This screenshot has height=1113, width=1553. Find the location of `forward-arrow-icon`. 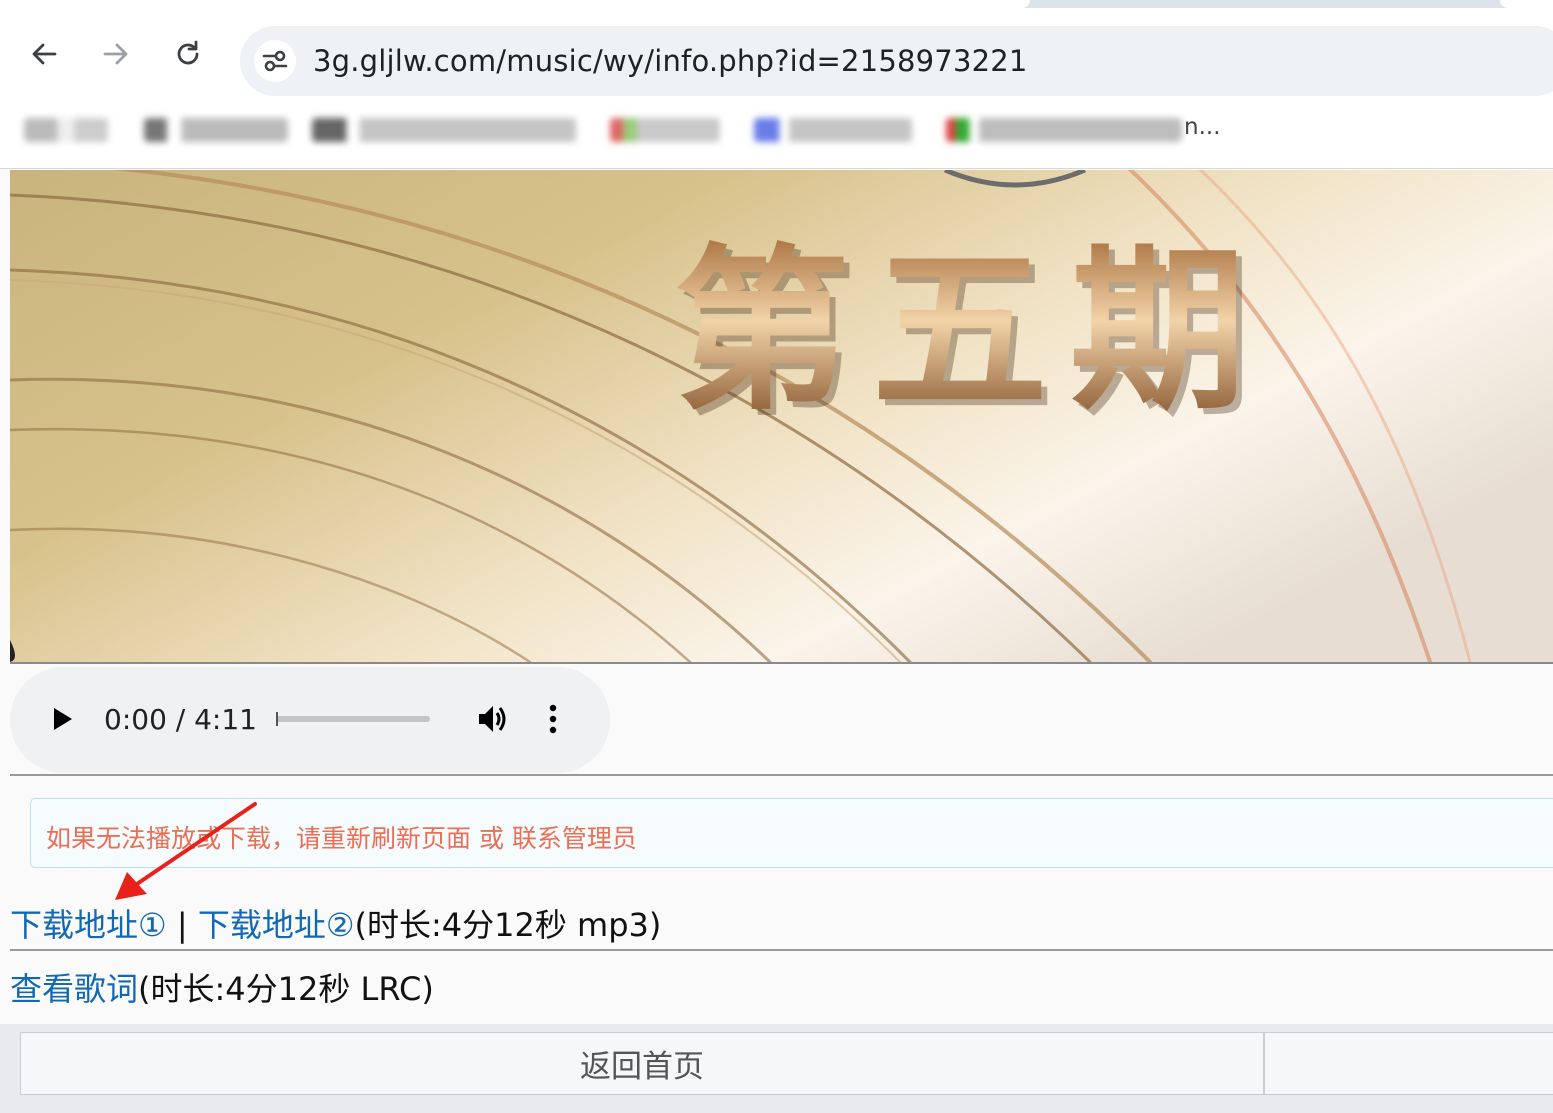

forward-arrow-icon is located at coordinates (115, 54).